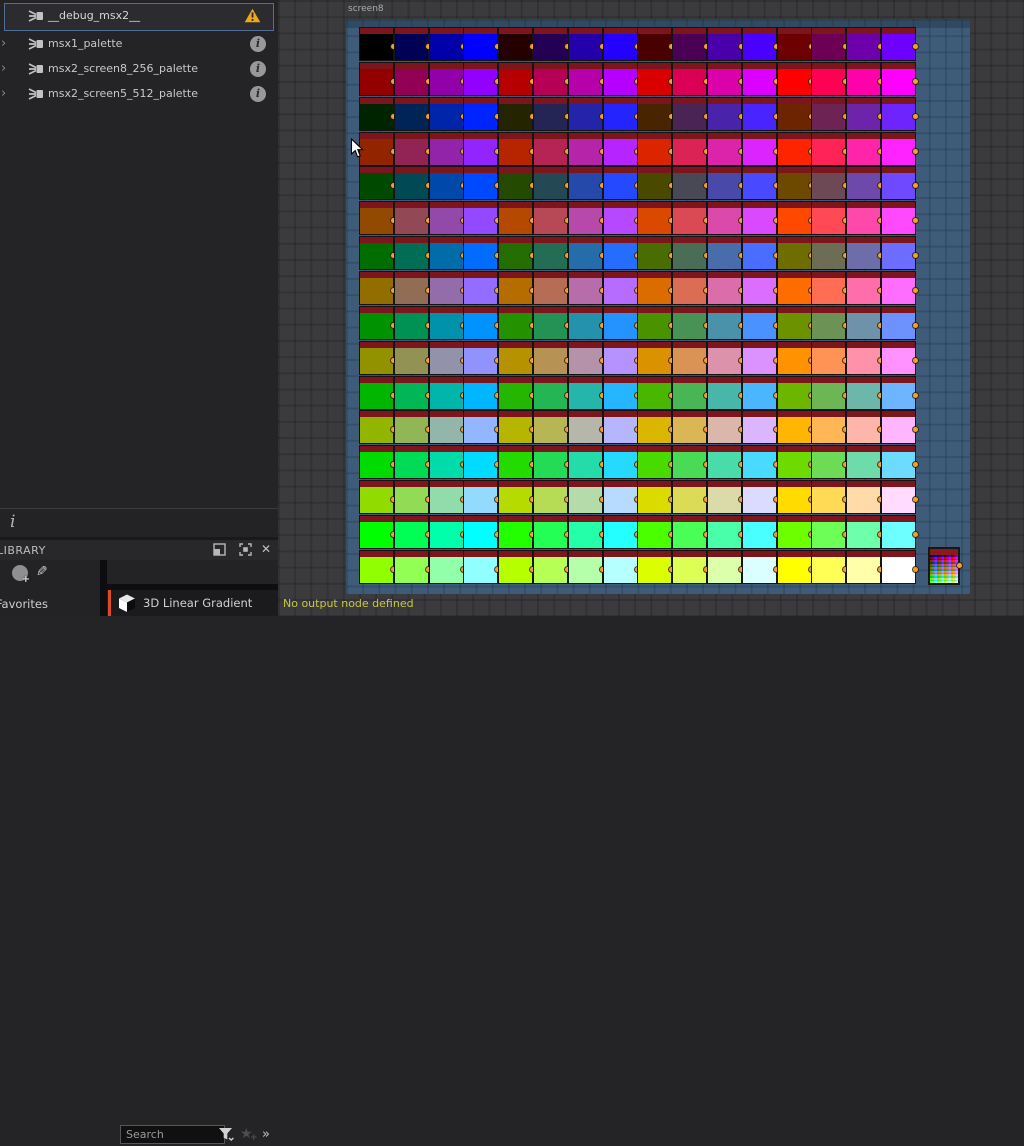  I want to click on library-item-3d-linear-gradient: 3D Linear Gradient, so click(192, 603).